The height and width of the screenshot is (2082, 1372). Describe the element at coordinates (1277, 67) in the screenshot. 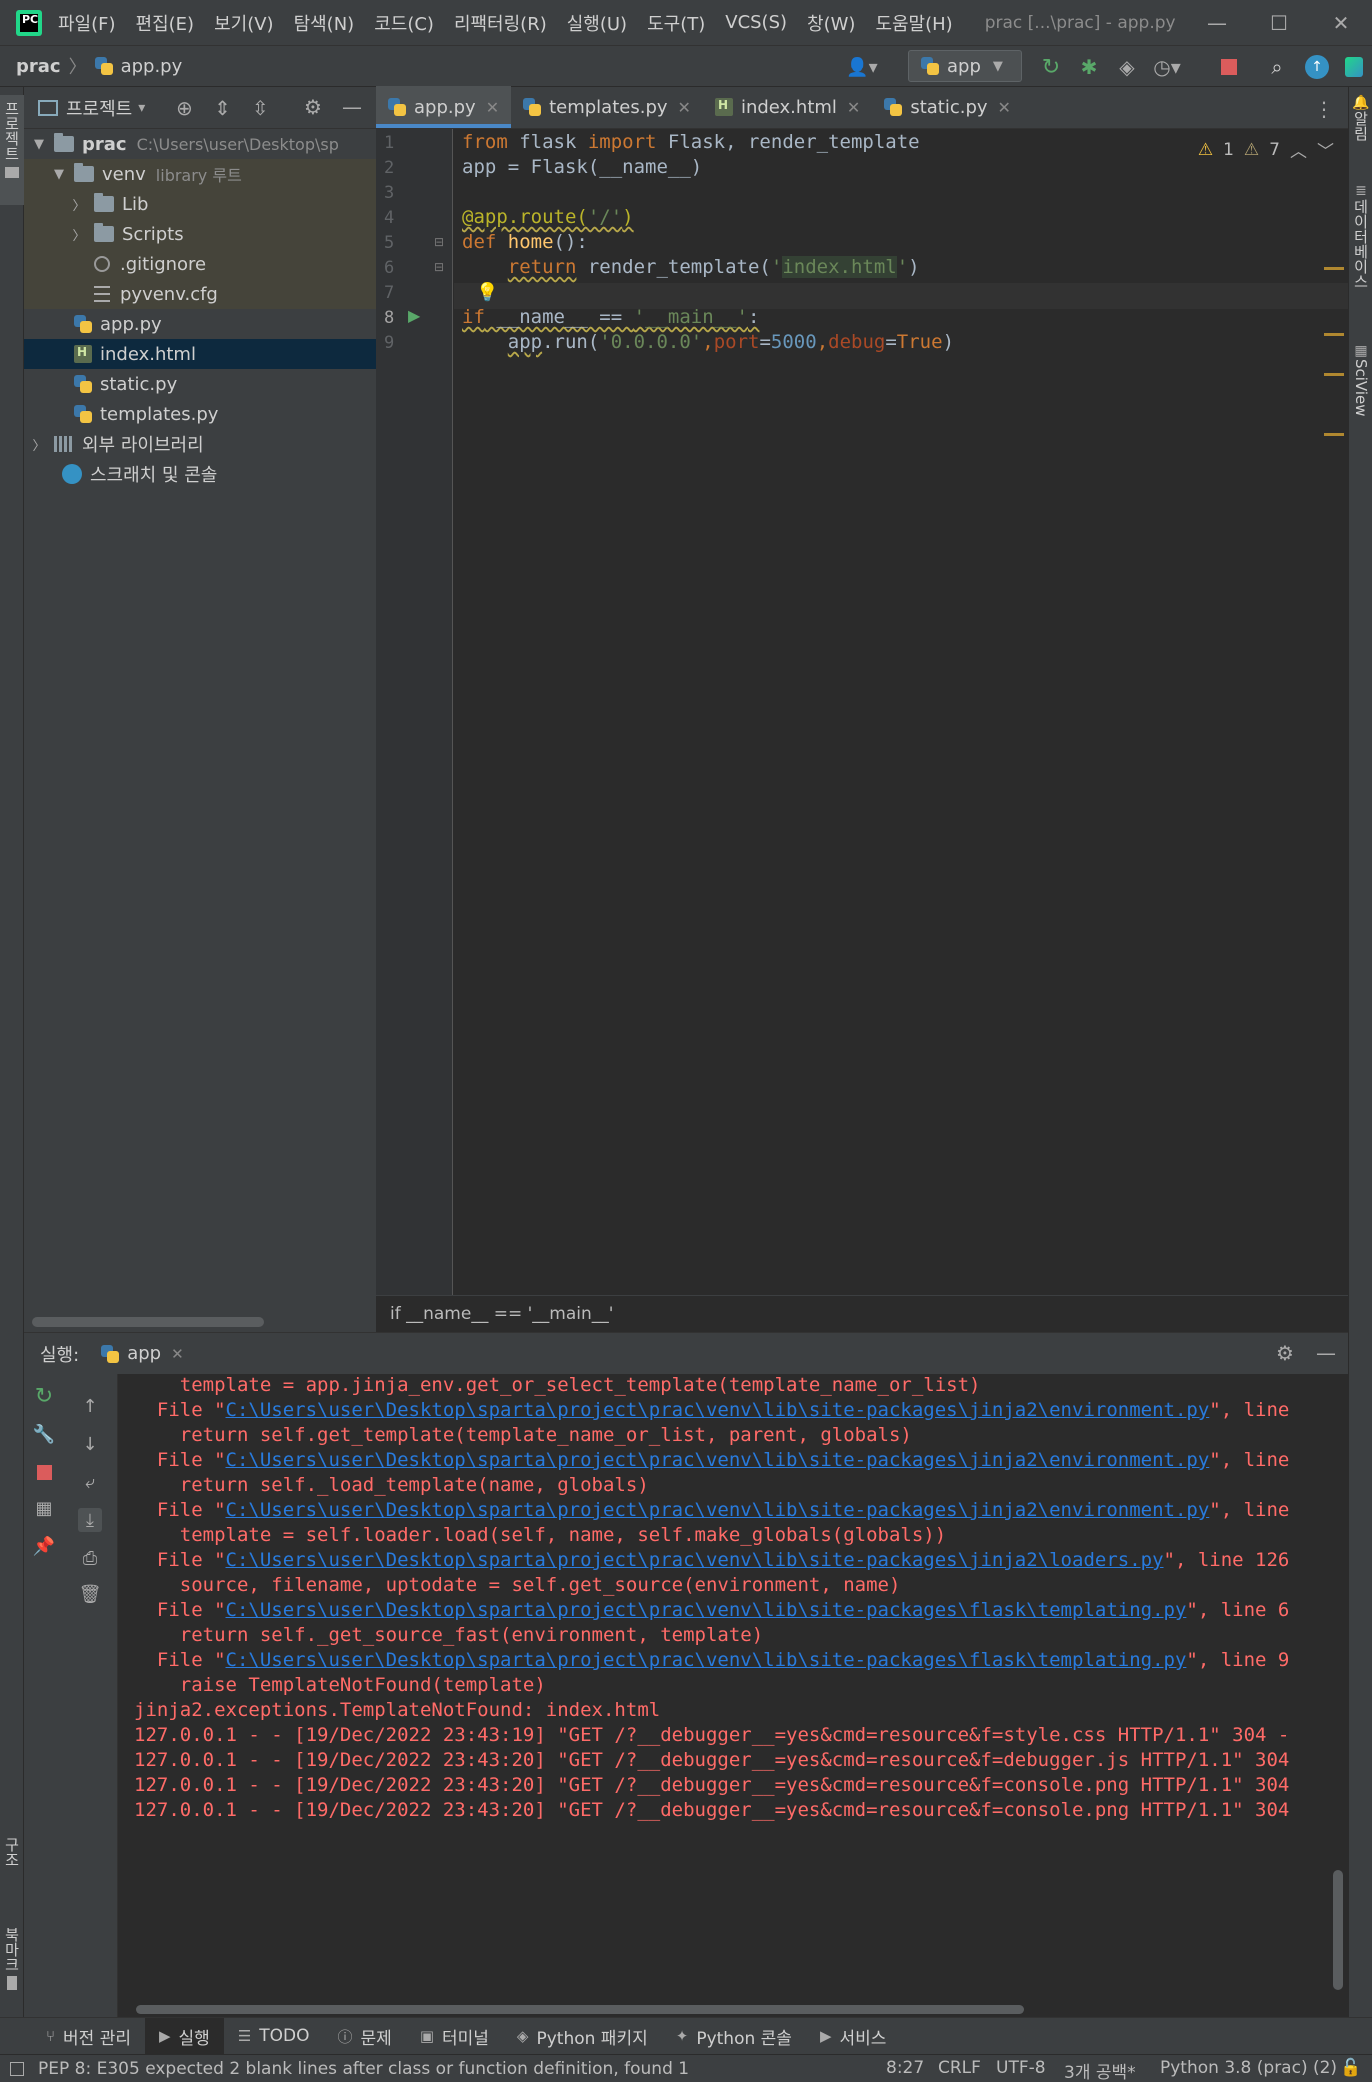

I see `search-icon: ⌕` at that location.